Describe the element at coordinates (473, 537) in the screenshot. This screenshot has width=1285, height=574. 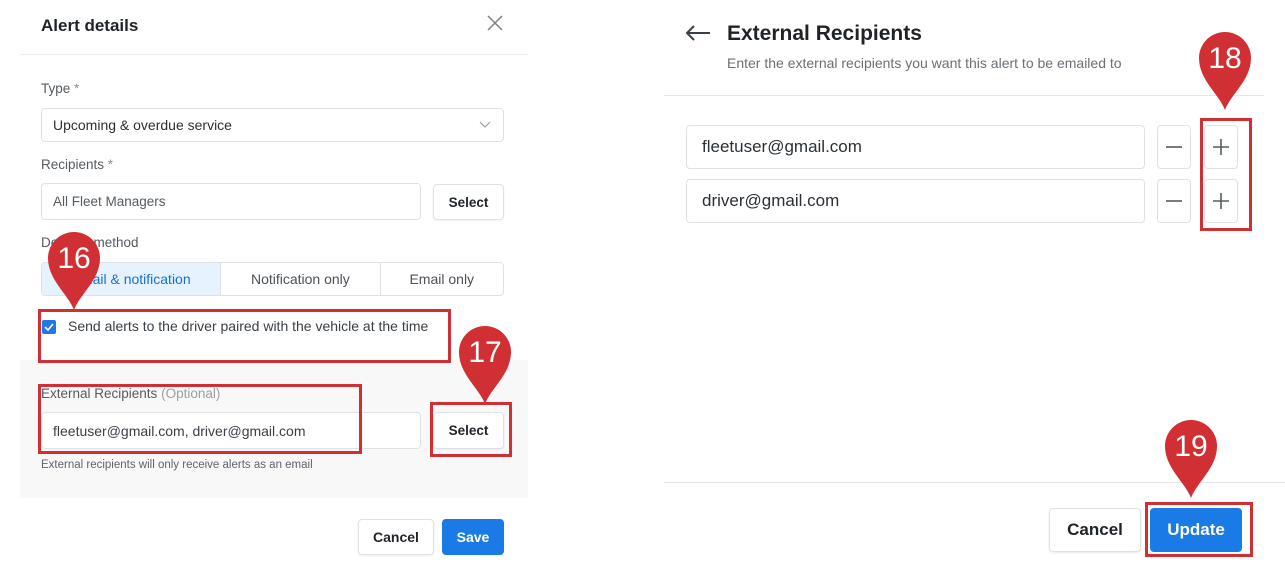
I see `save-button: Save` at that location.